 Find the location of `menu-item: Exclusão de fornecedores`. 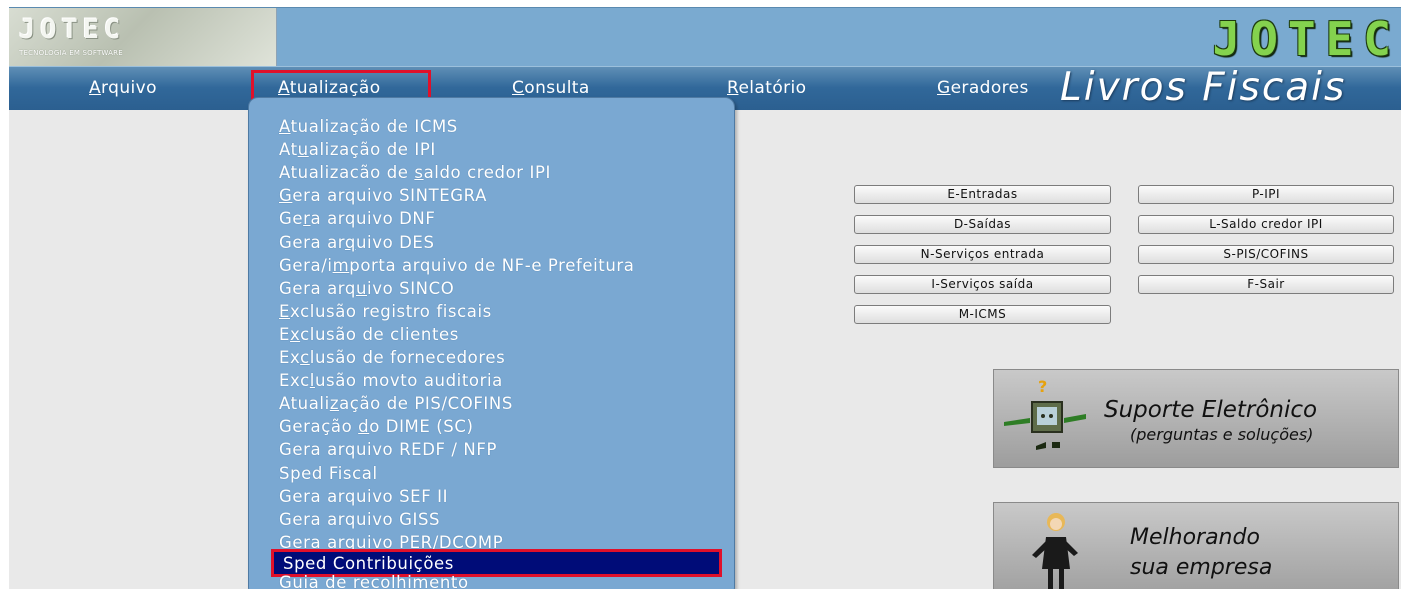

menu-item: Exclusão de fornecedores is located at coordinates (392, 357).